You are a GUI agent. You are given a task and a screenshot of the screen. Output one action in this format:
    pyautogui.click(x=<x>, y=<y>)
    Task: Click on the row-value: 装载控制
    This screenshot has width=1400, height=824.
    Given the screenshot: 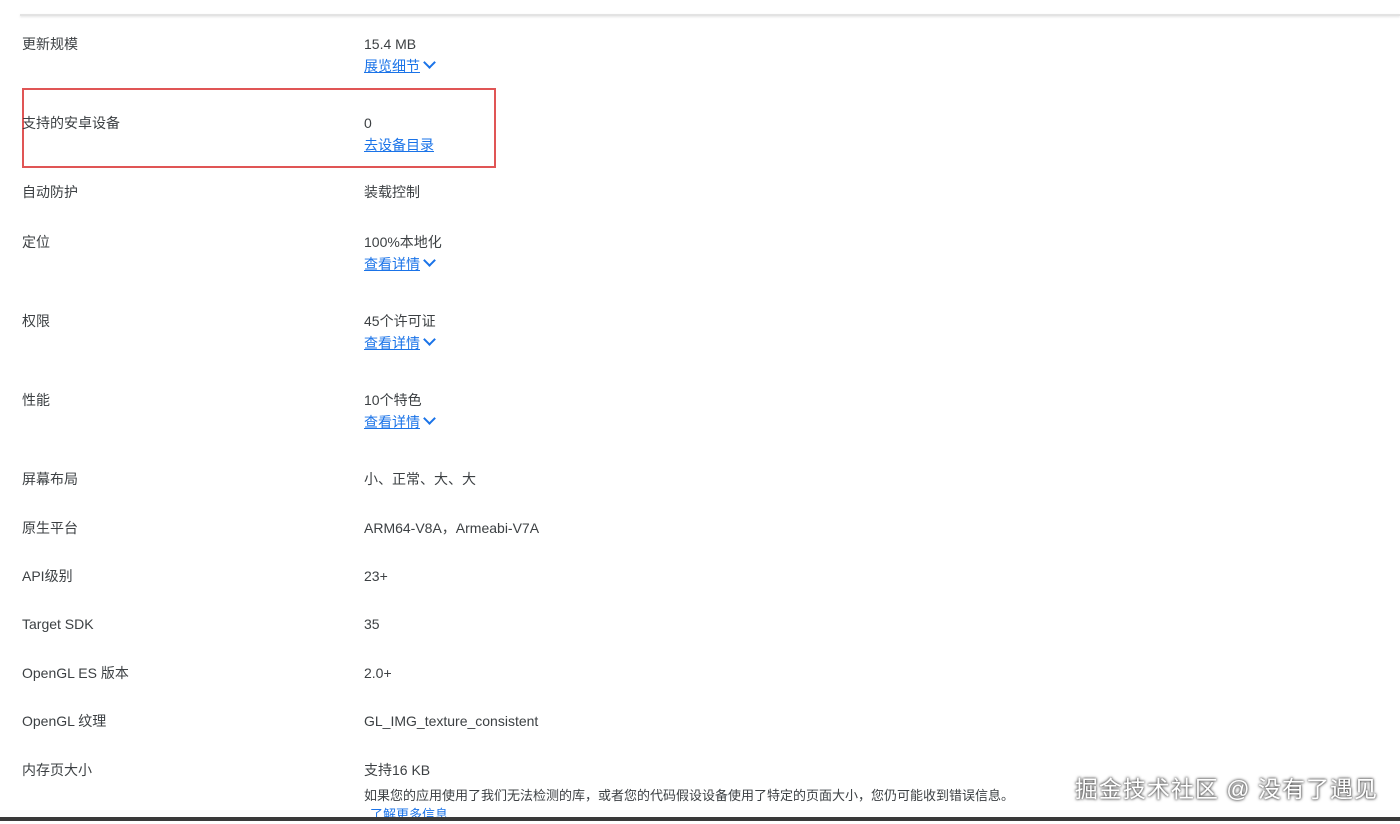 What is the action you would take?
    pyautogui.click(x=392, y=192)
    